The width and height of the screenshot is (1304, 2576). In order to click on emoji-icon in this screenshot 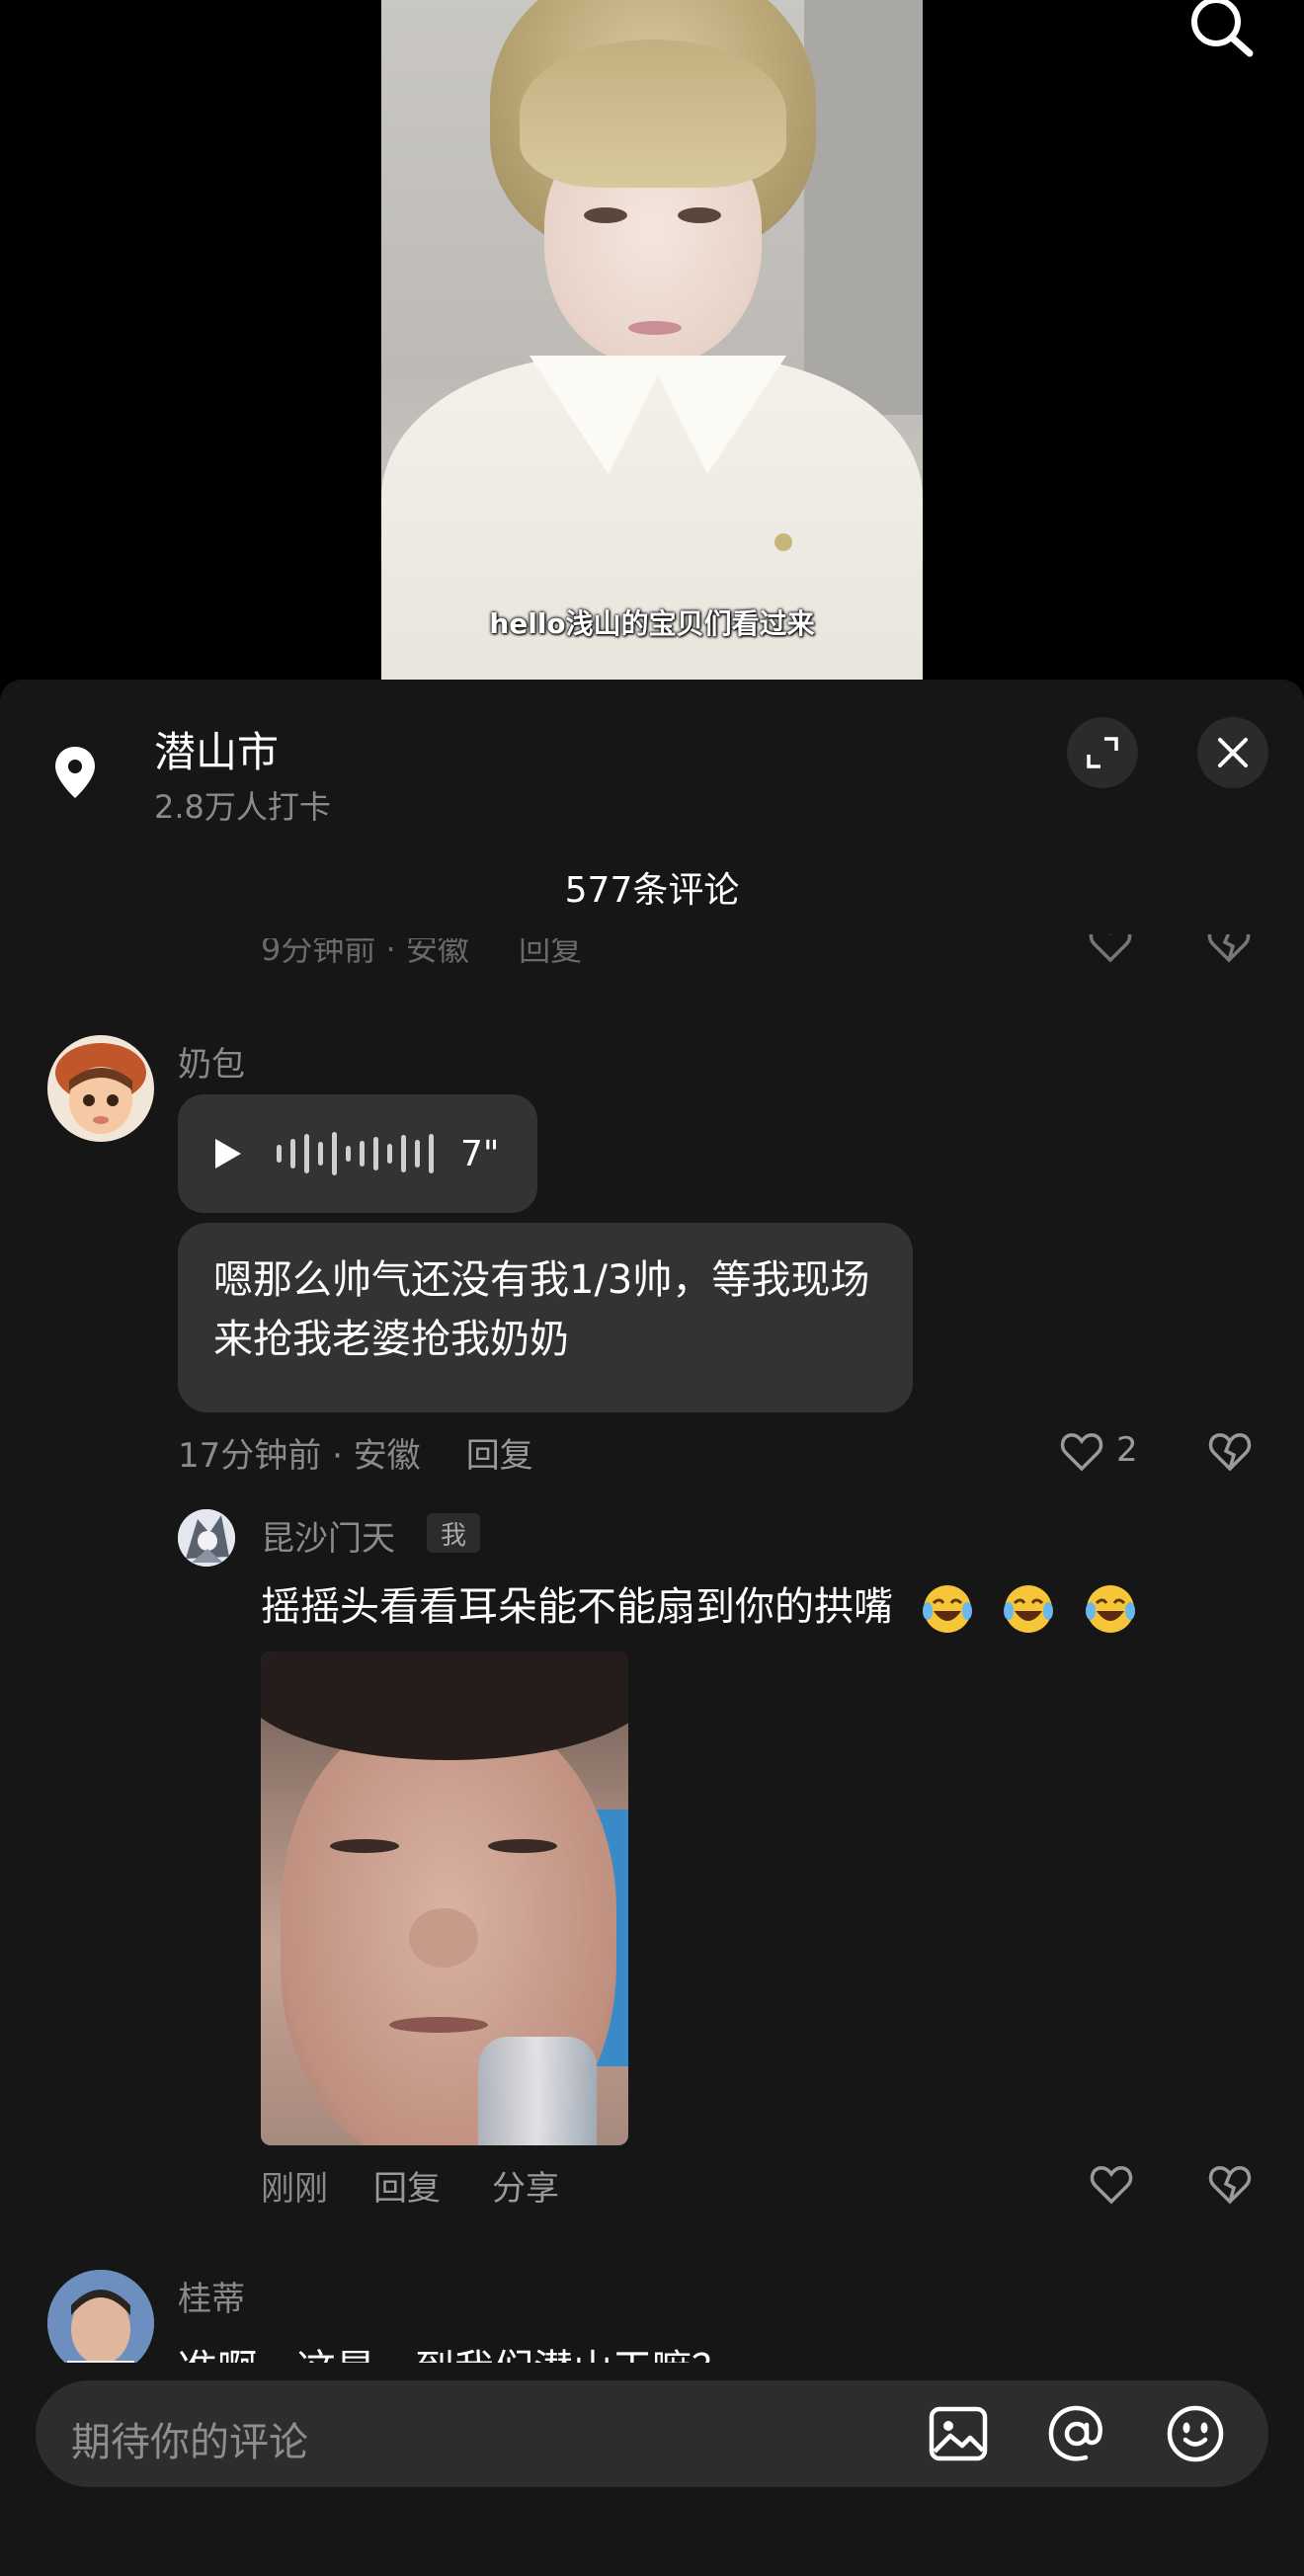, I will do `click(1195, 2433)`.